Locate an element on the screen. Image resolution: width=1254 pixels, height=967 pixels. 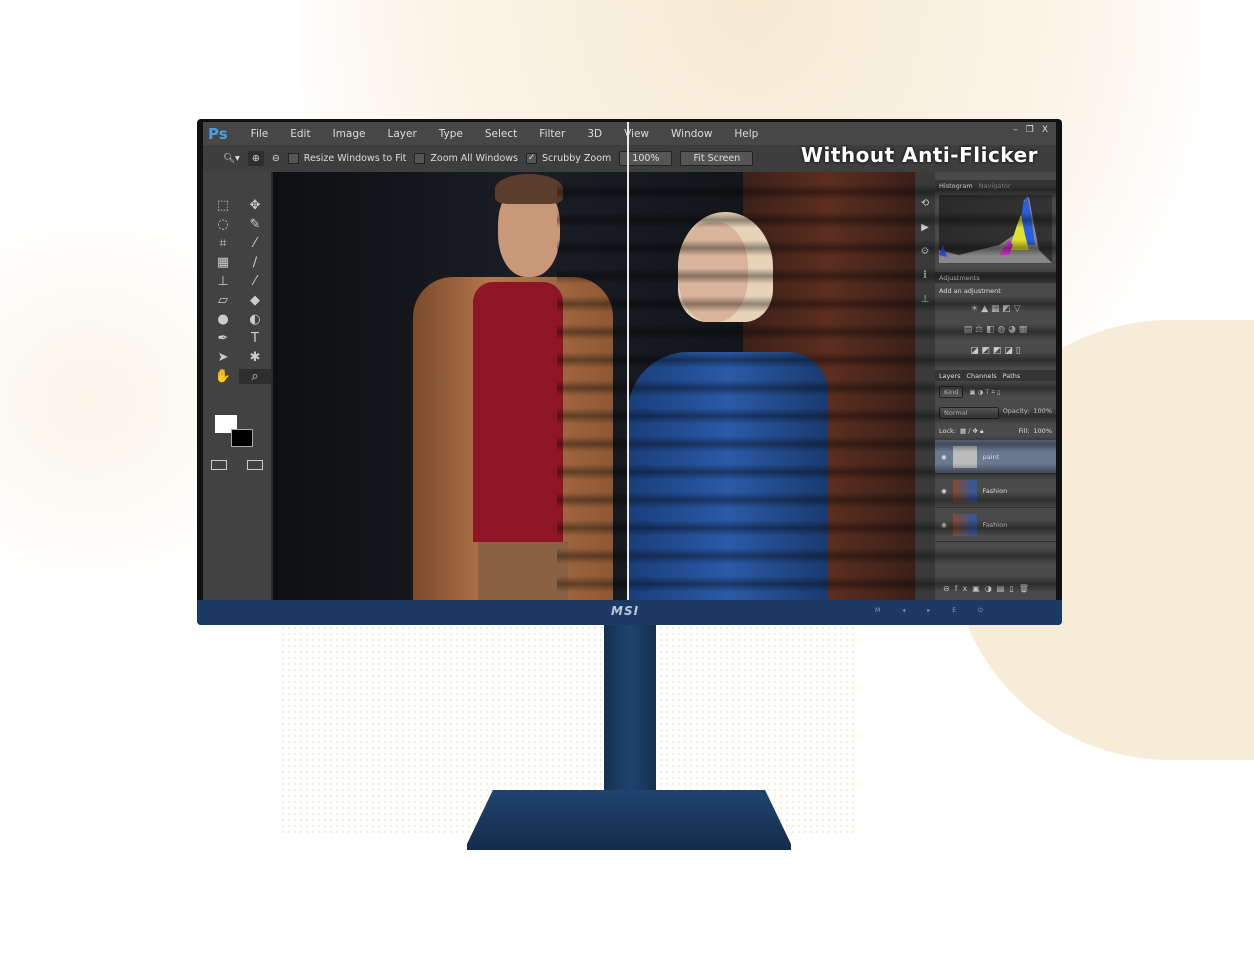
menu-help: Help is located at coordinates (746, 134).